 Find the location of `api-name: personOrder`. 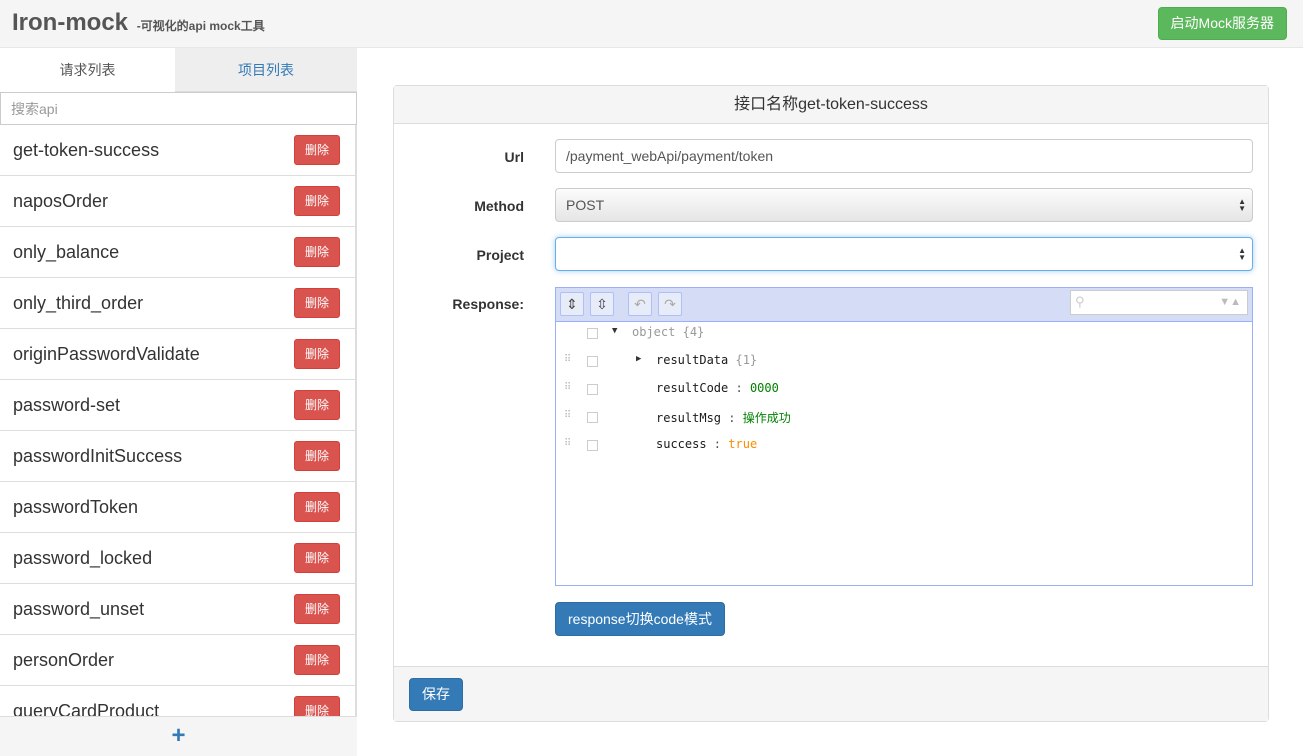

api-name: personOrder is located at coordinates (64, 660).